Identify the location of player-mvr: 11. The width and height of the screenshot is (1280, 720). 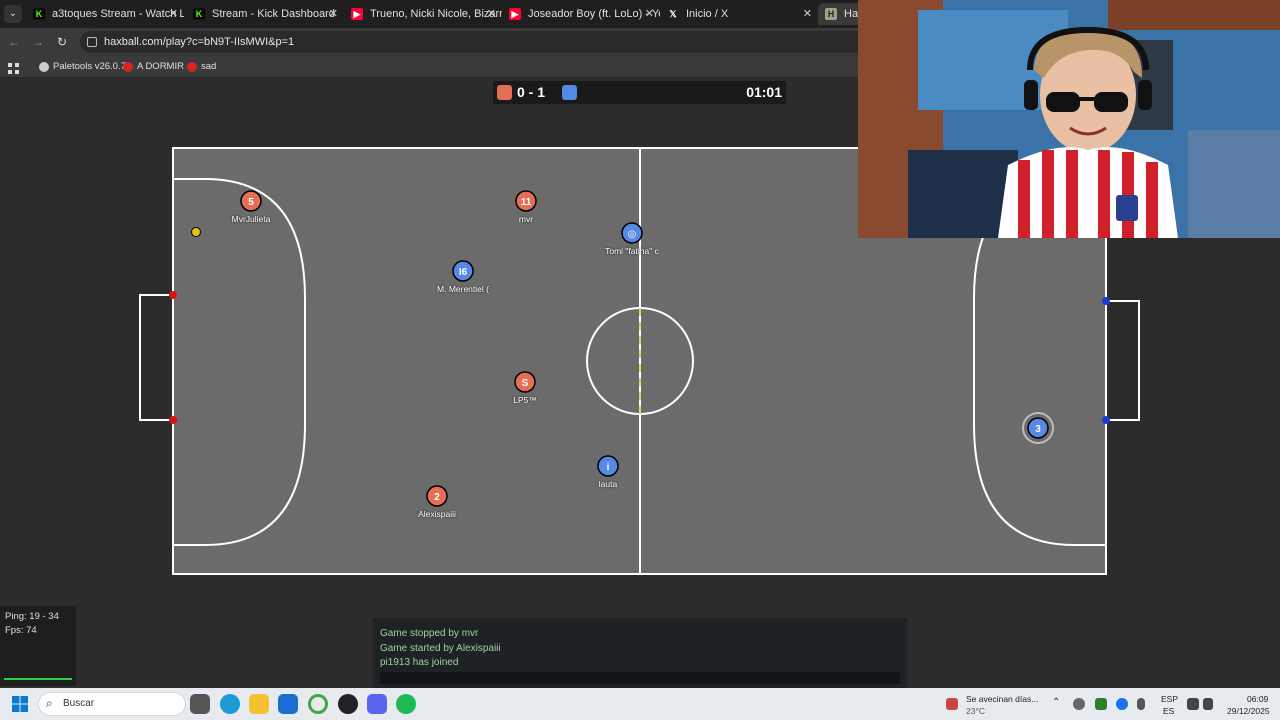
(526, 201).